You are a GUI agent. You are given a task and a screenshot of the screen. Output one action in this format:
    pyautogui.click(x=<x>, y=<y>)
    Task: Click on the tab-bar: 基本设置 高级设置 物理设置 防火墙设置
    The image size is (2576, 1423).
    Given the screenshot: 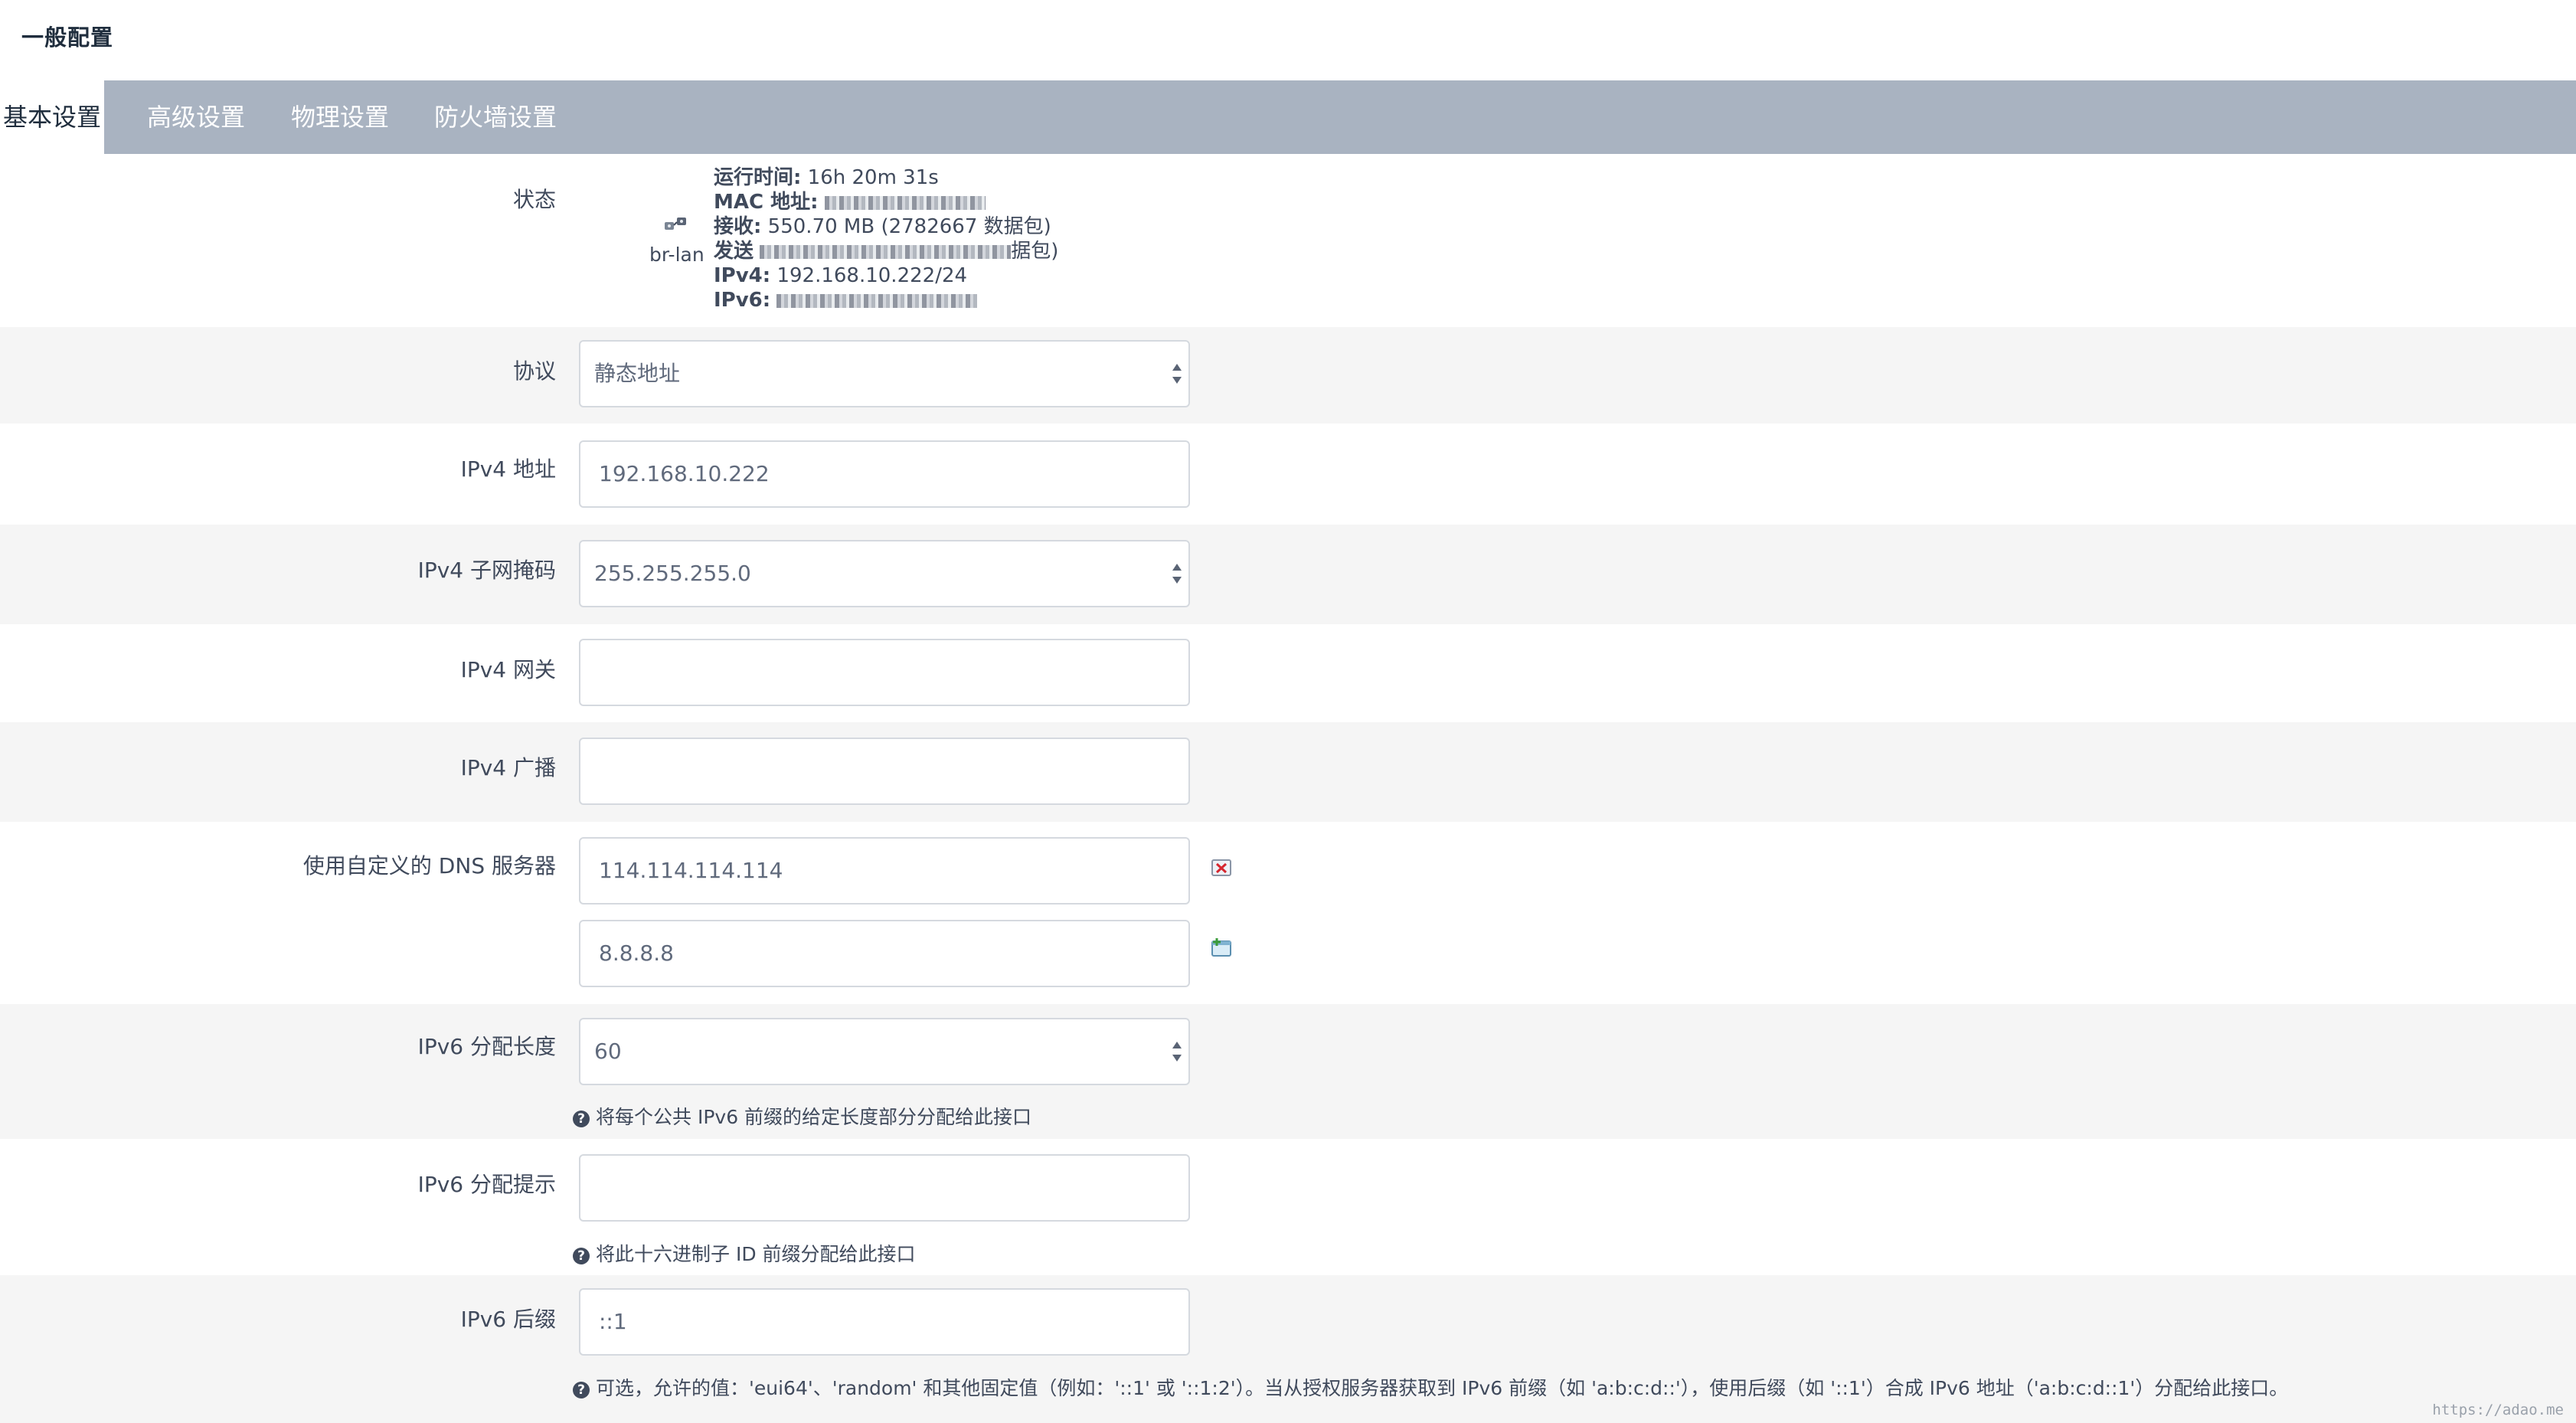 What is the action you would take?
    pyautogui.click(x=1288, y=117)
    